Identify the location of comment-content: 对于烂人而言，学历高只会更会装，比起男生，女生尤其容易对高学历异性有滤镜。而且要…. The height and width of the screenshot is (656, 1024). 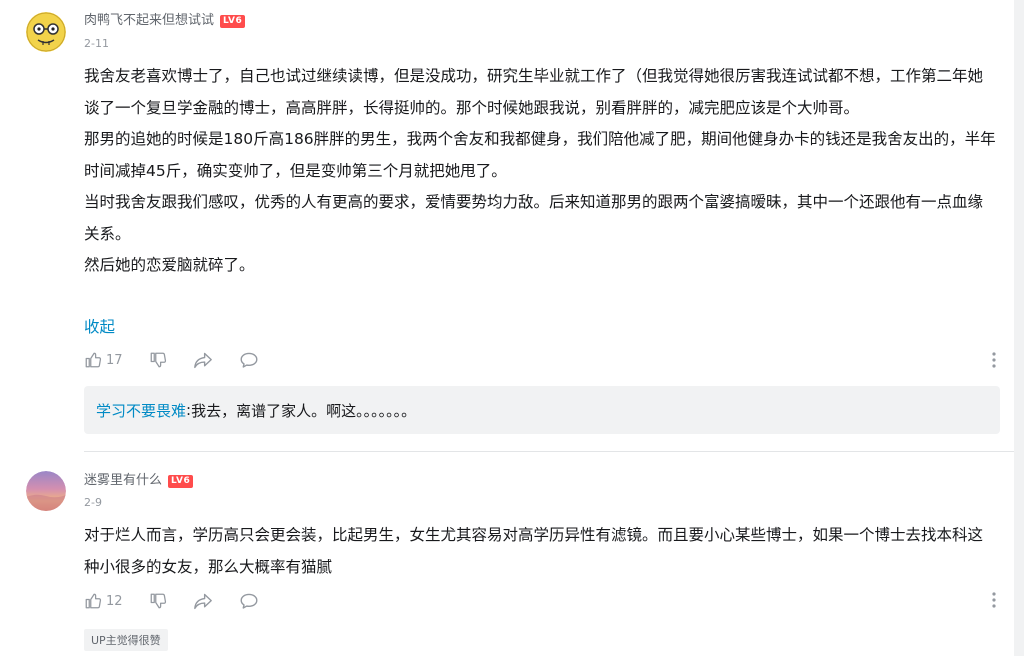
(540, 551).